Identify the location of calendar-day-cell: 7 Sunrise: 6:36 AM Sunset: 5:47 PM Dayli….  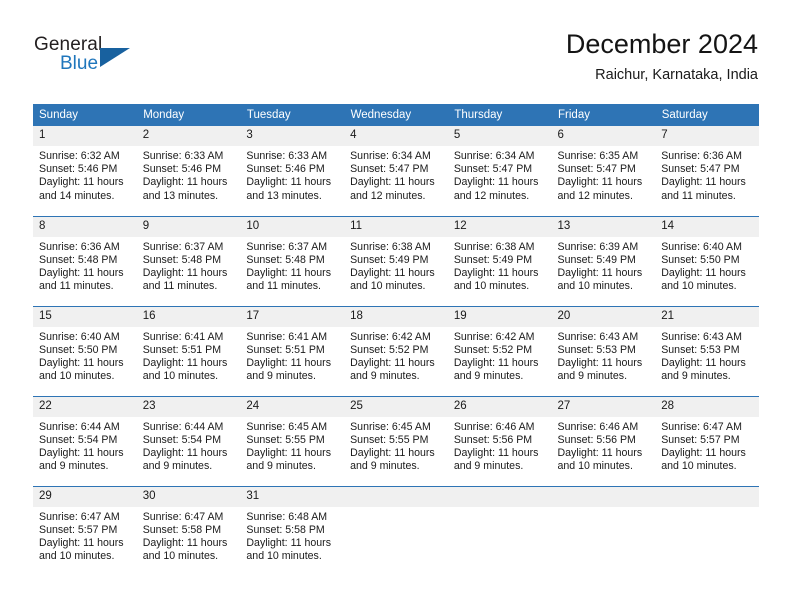
(707, 171).